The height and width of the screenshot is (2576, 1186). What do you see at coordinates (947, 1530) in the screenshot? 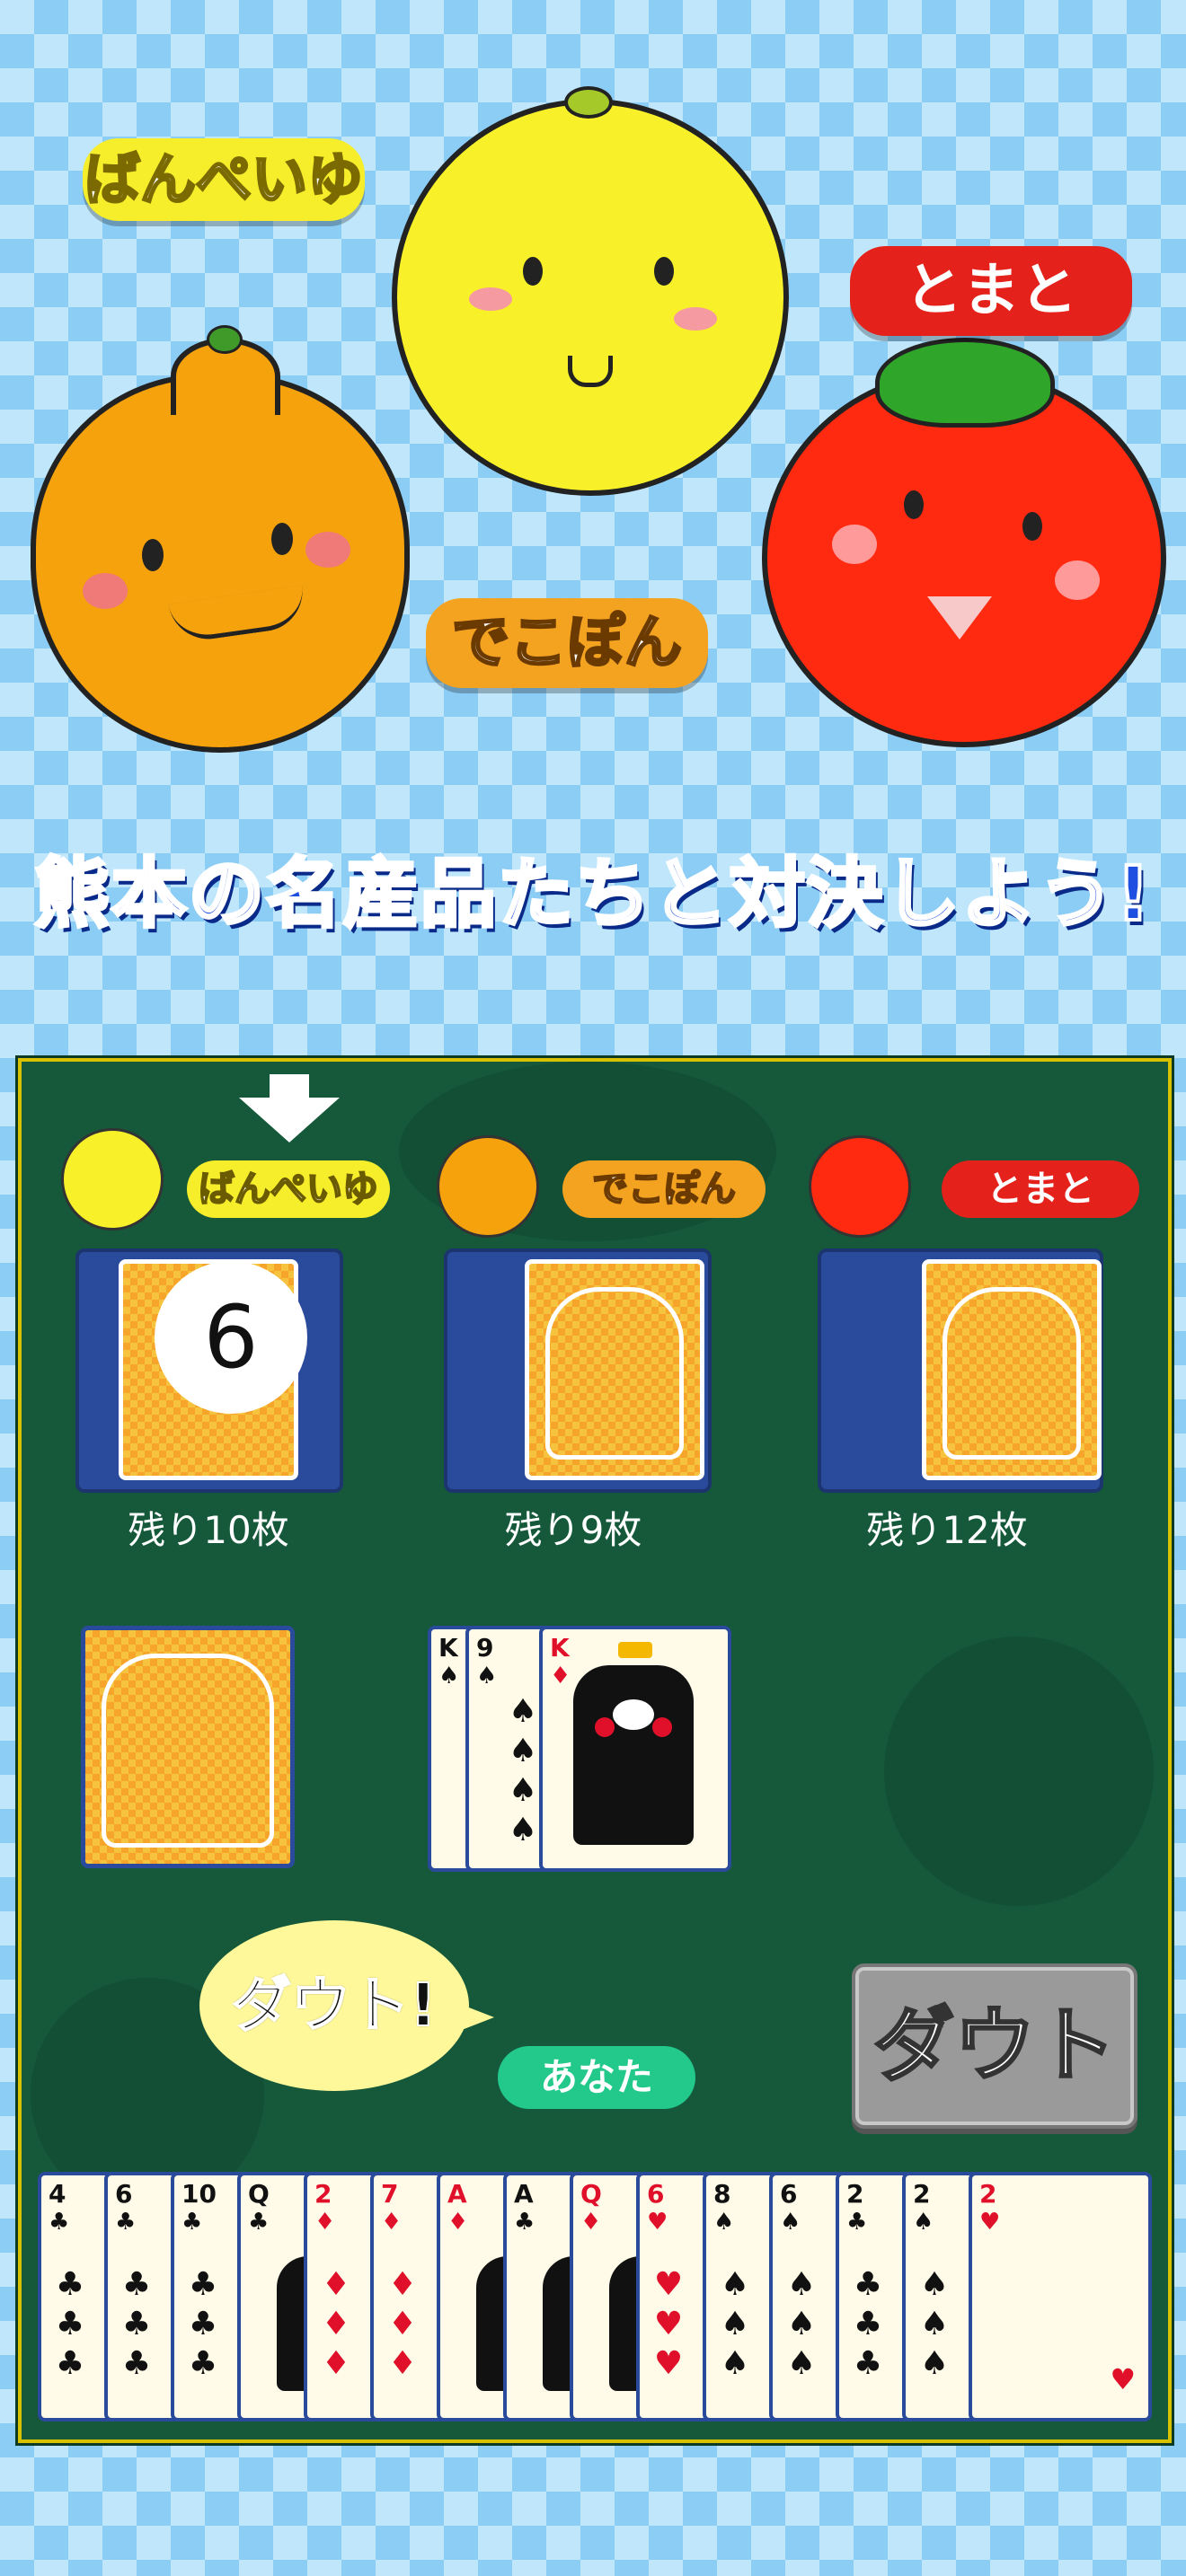
I see `player-remaining-tomato: 残り12枚` at bounding box center [947, 1530].